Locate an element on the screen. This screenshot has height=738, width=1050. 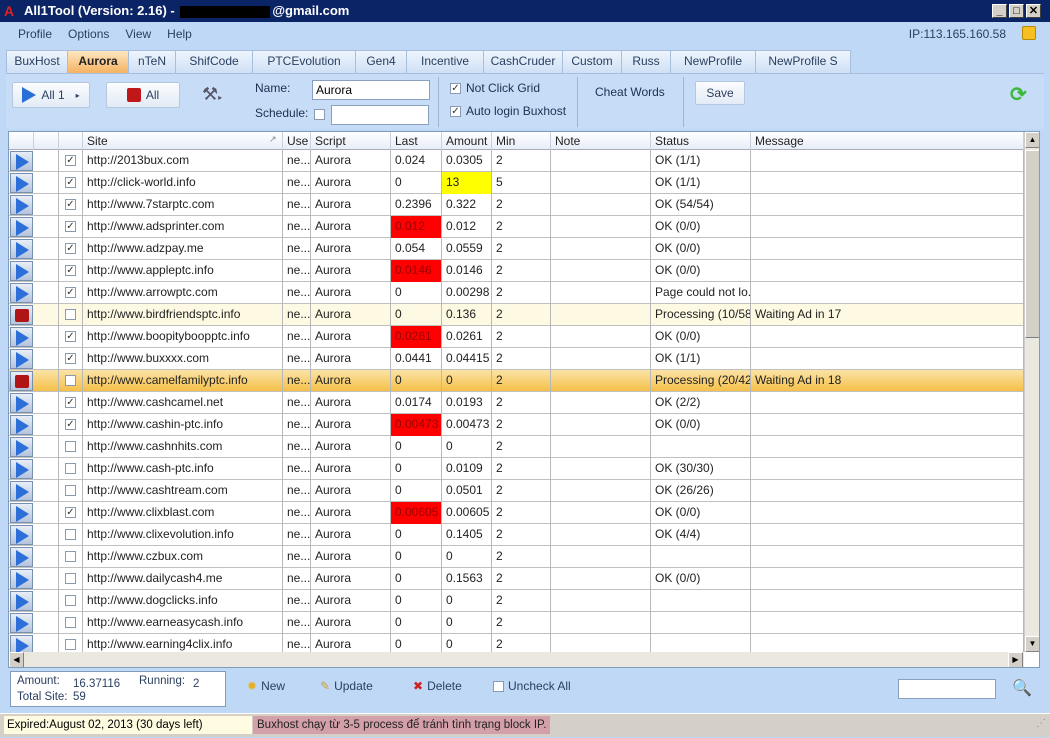
scroll-down-arrow: ▼ is located at coordinates (1032, 644).